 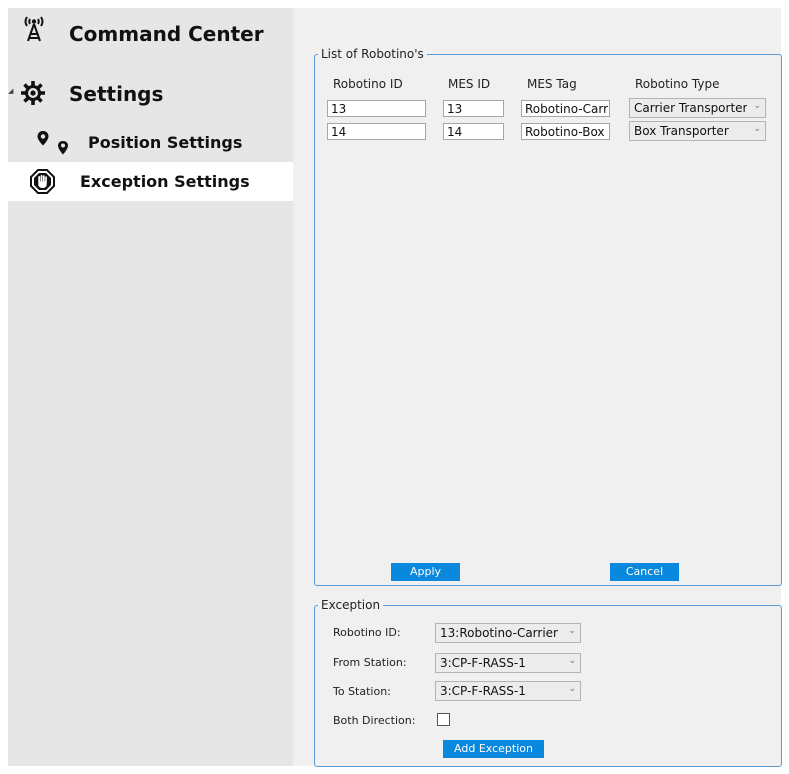 I want to click on robotino-id-label: Robotino ID:, so click(x=367, y=632).